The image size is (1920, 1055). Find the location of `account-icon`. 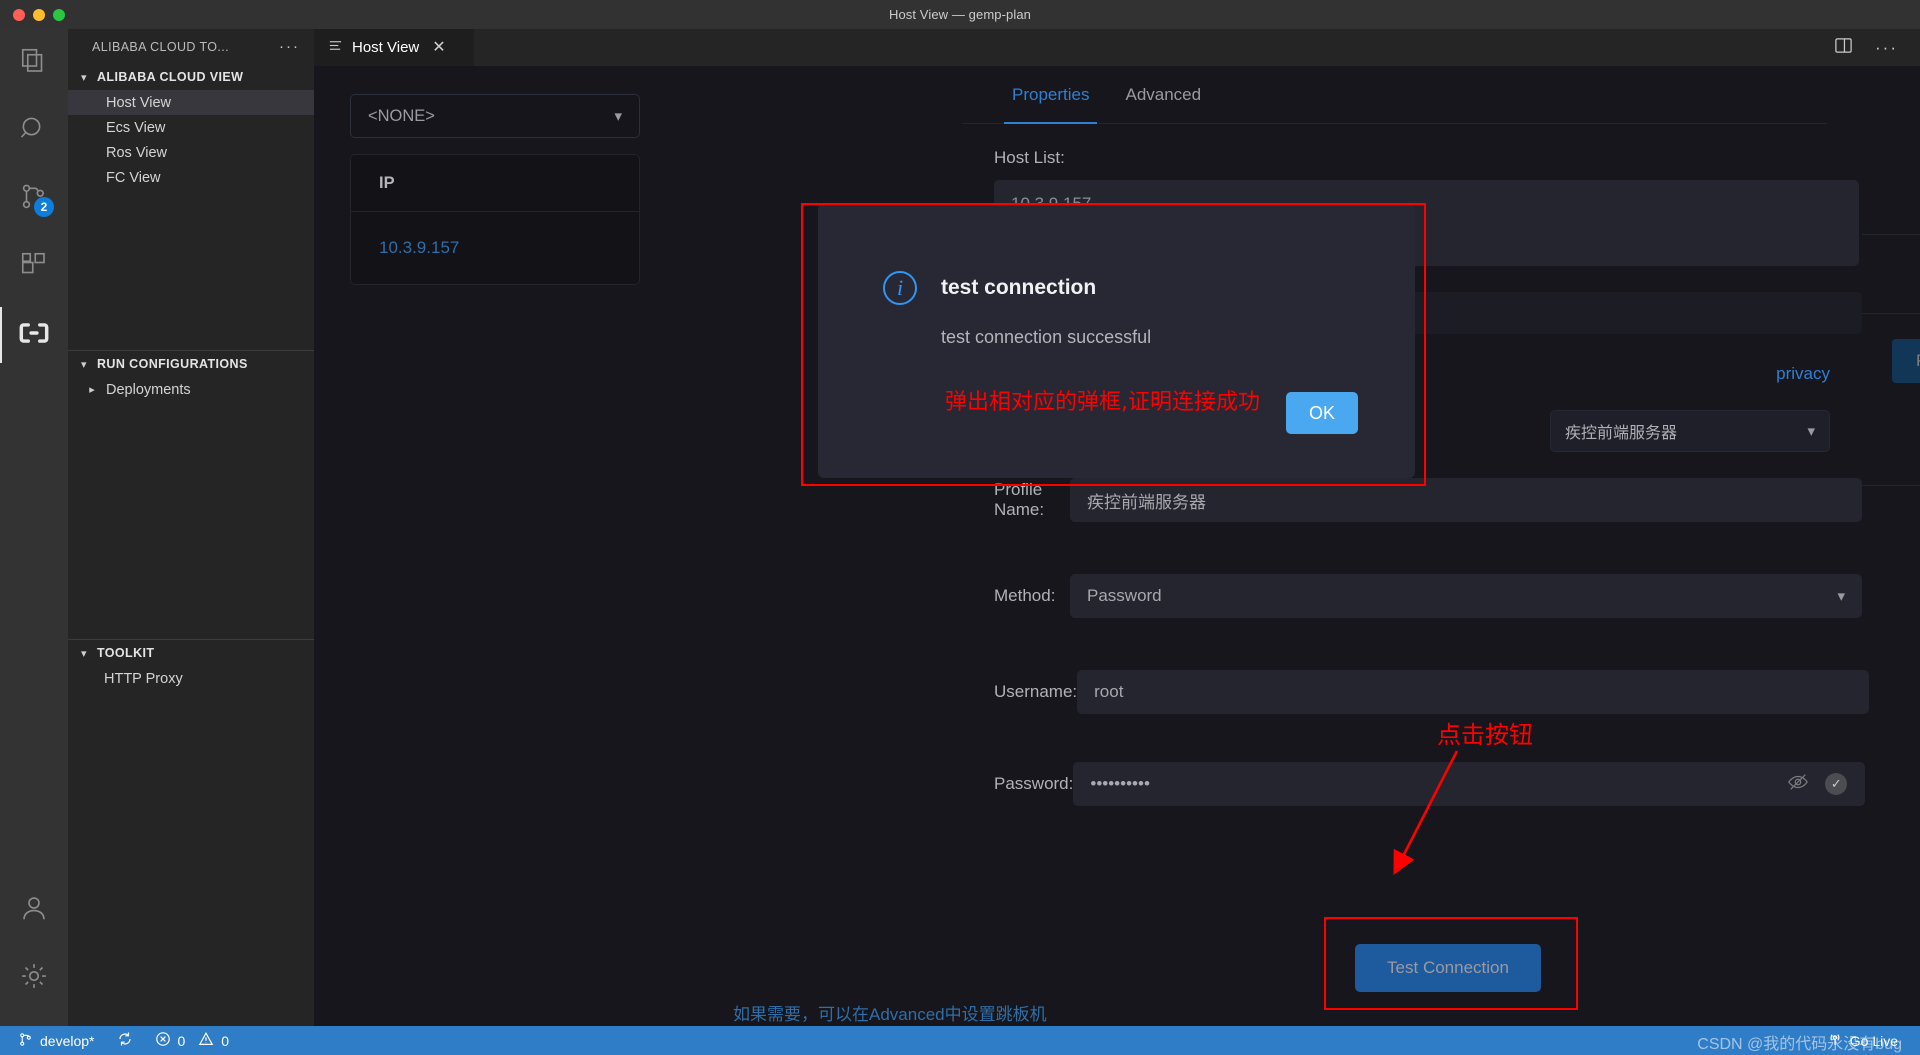

account-icon is located at coordinates (34, 910).